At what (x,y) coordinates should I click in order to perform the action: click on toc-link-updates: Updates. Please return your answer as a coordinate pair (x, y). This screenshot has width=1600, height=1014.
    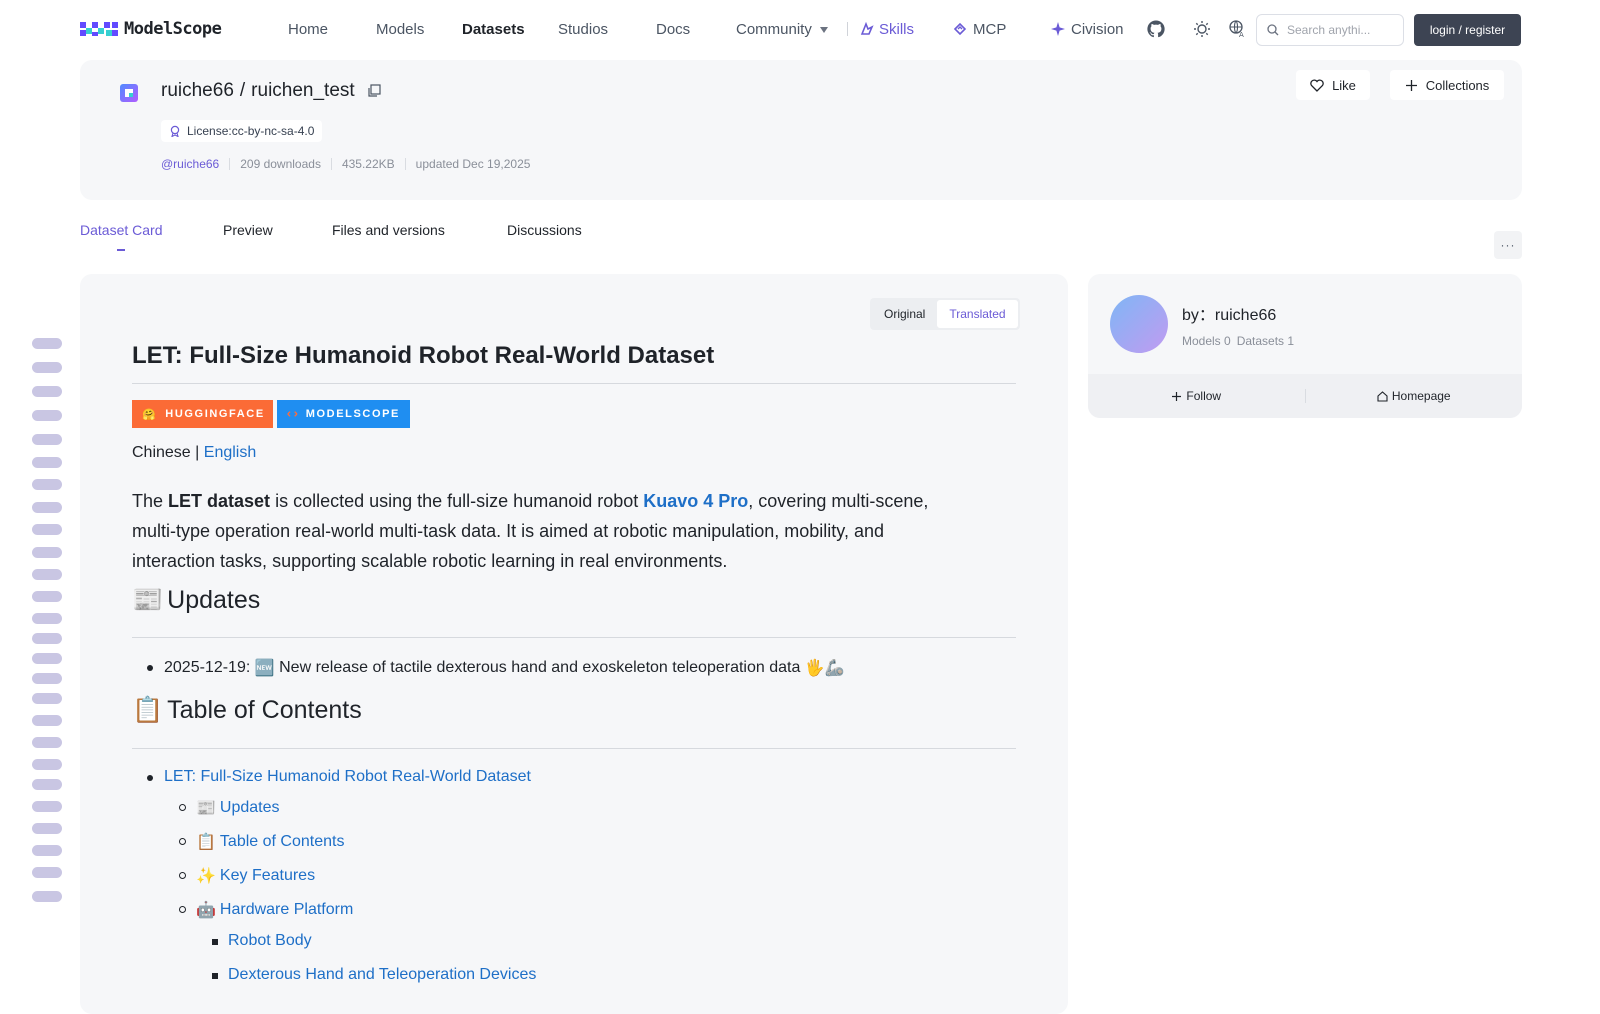
    Looking at the image, I should click on (250, 808).